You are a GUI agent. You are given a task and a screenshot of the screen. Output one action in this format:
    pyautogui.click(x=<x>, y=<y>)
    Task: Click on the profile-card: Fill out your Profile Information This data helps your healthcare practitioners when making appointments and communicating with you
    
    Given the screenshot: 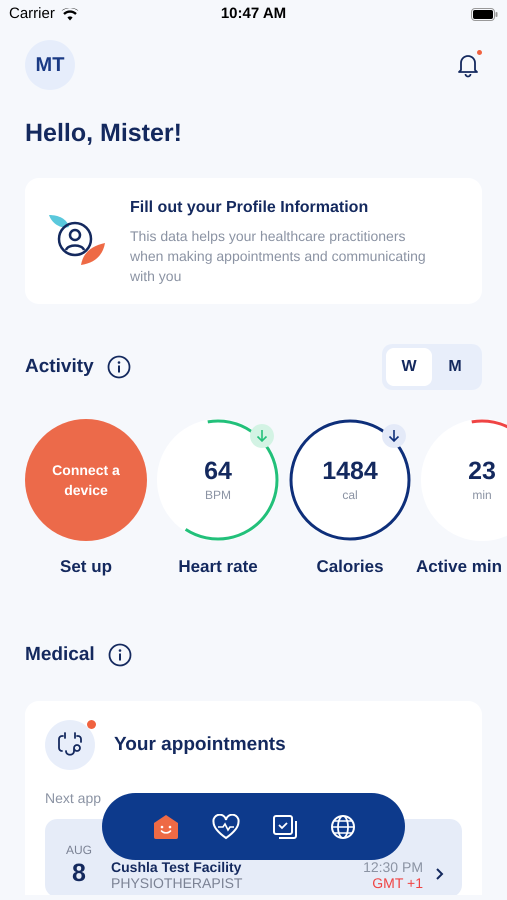 What is the action you would take?
    pyautogui.click(x=253, y=241)
    